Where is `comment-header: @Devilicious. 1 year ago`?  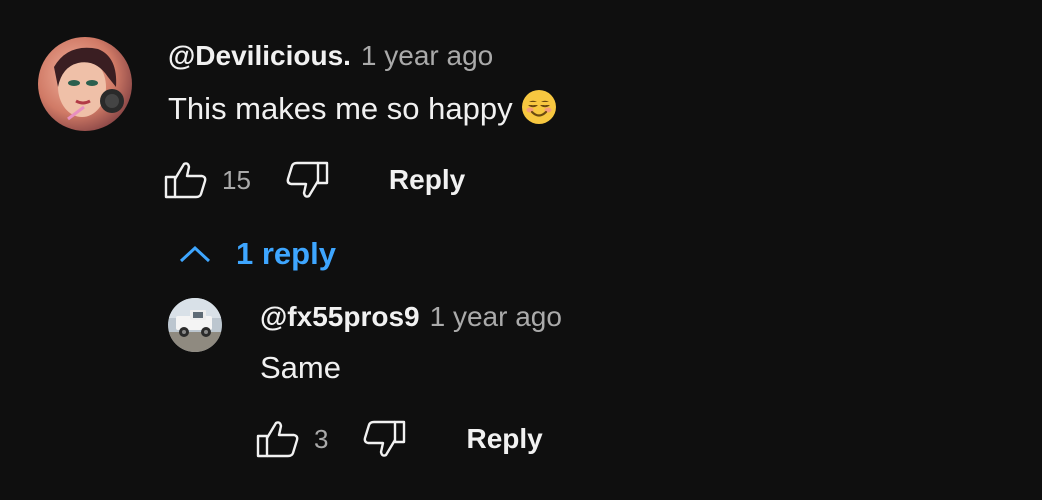
comment-header: @Devilicious. 1 year ago is located at coordinates (330, 56).